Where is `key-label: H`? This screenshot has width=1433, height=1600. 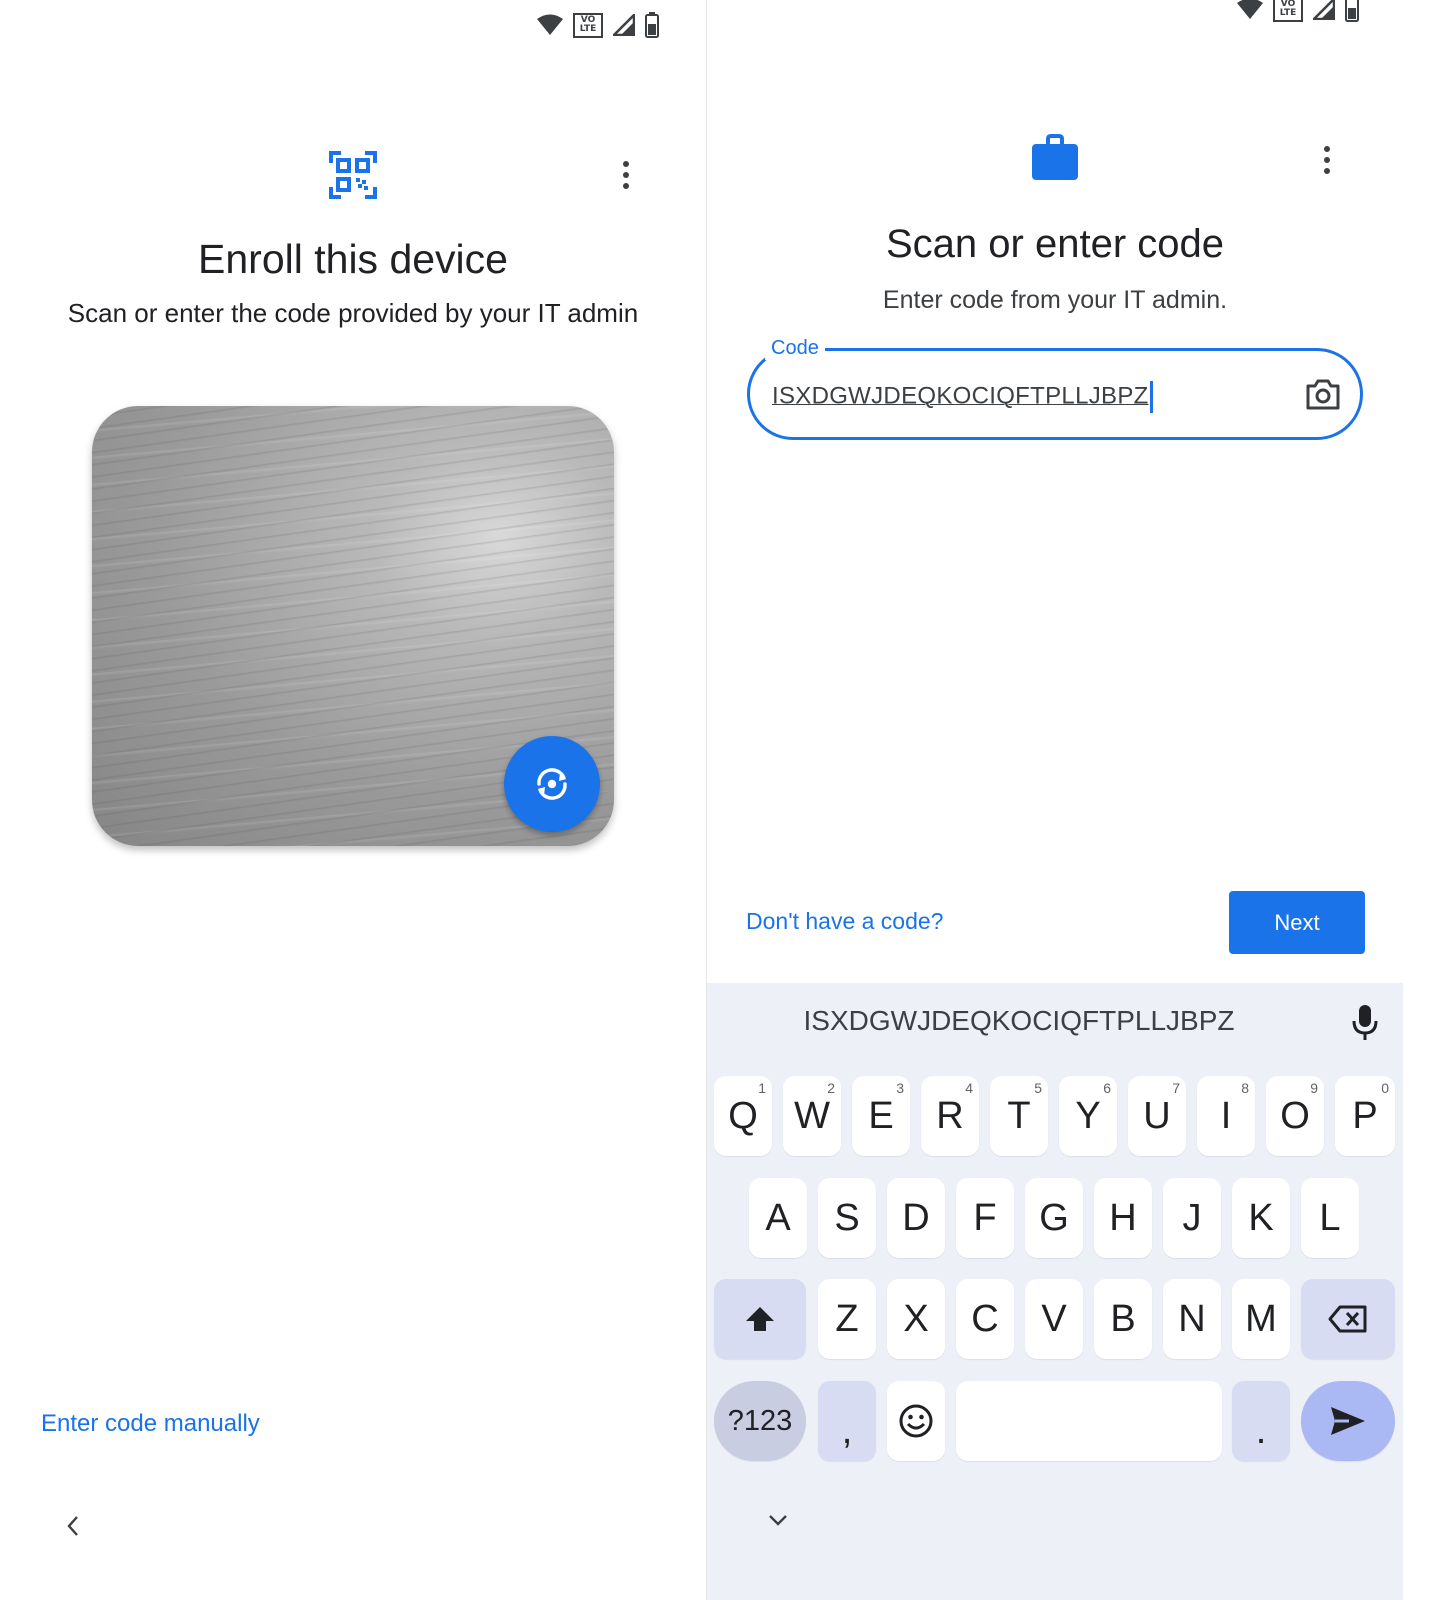 key-label: H is located at coordinates (1123, 1217).